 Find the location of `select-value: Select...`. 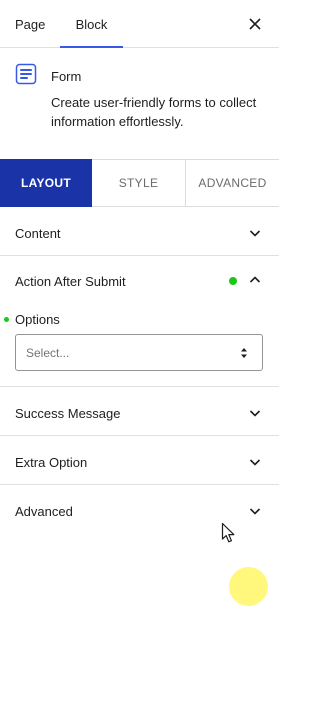

select-value: Select... is located at coordinates (48, 353).